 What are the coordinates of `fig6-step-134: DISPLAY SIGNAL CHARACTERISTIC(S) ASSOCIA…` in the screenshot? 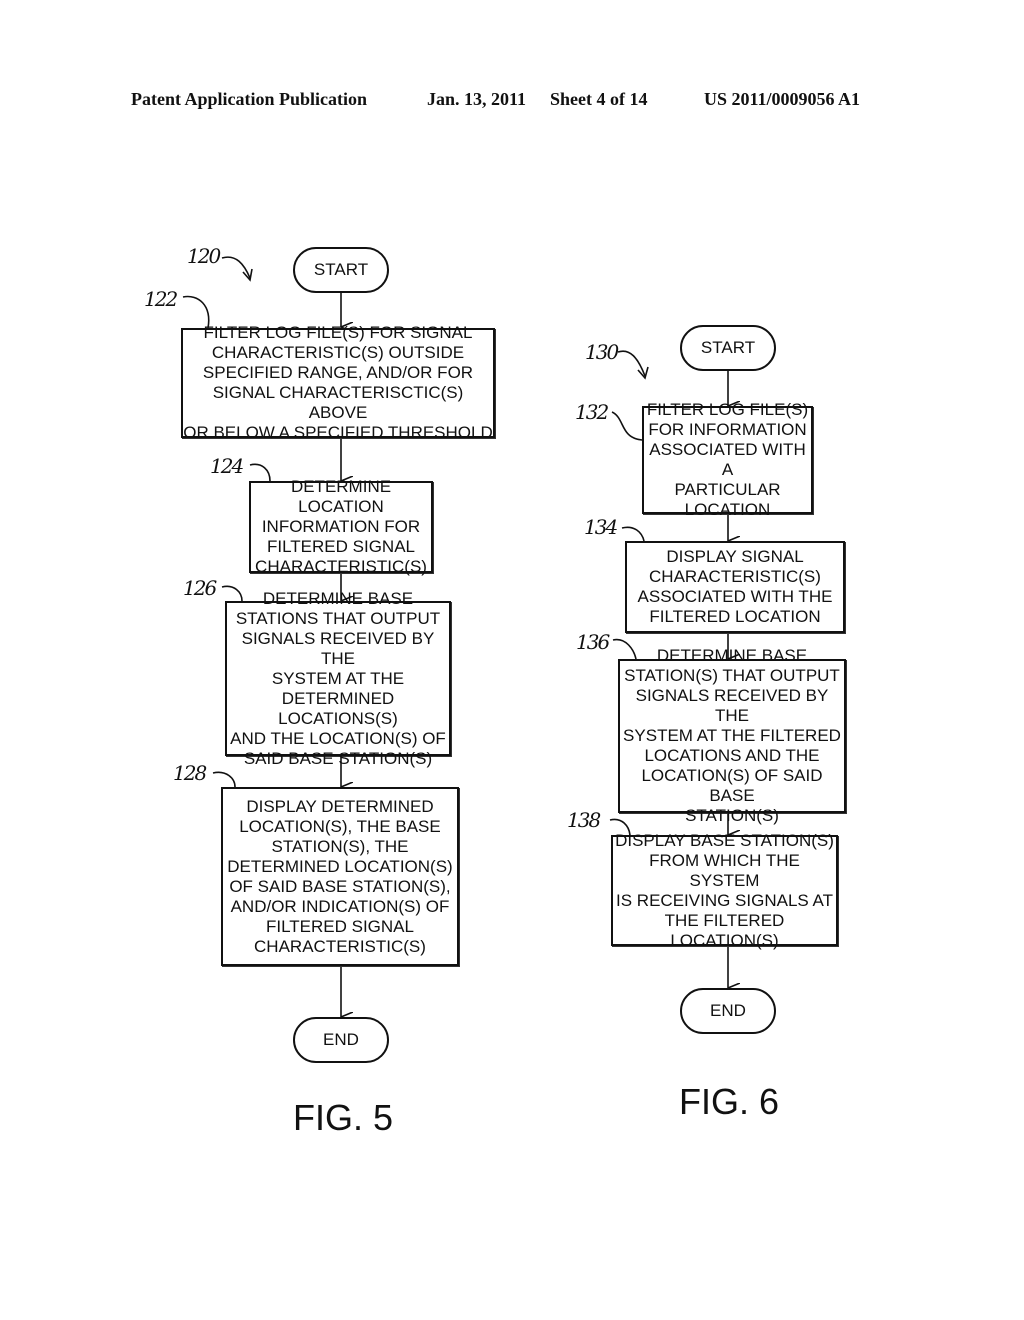 It's located at (735, 587).